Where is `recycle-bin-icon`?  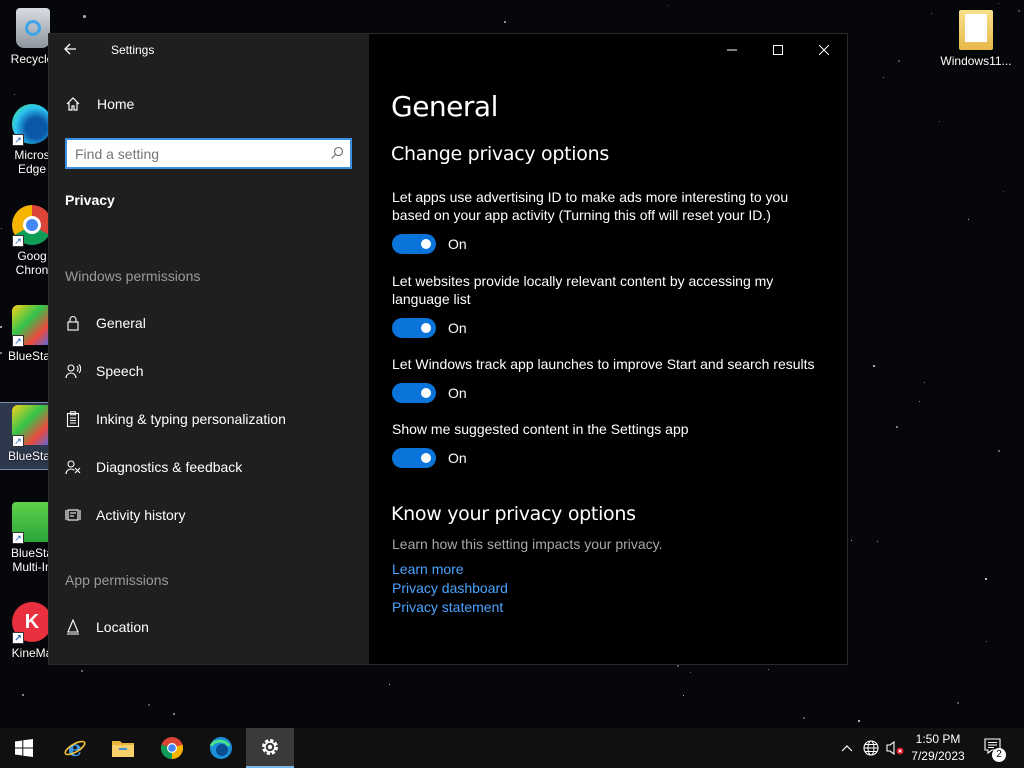 recycle-bin-icon is located at coordinates (33, 28).